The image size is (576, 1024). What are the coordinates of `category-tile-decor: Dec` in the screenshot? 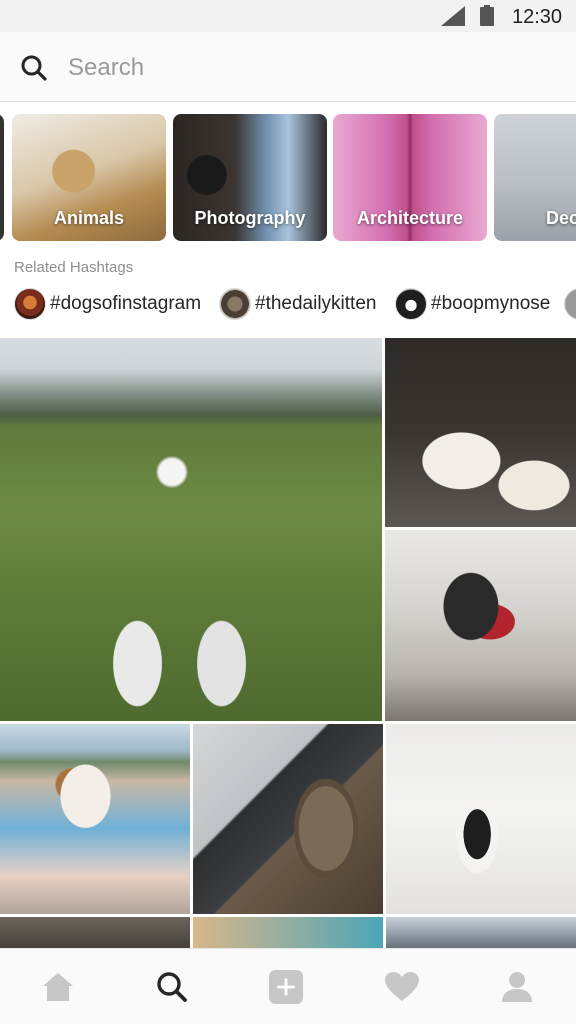 It's located at (535, 177).